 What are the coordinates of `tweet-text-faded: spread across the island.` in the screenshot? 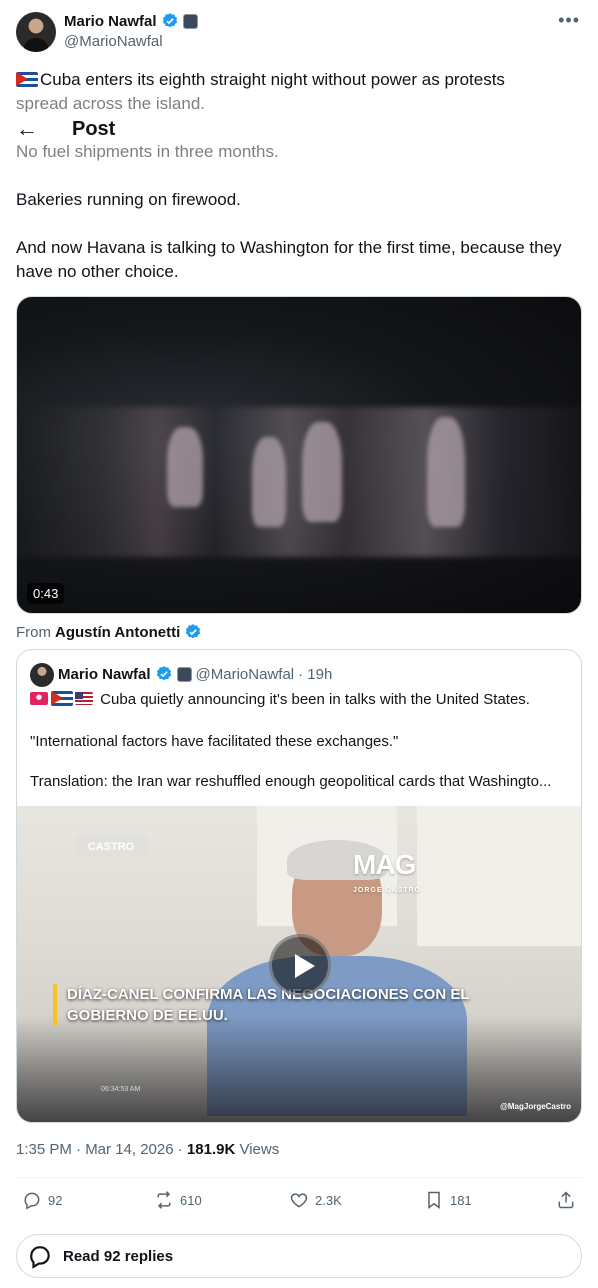 It's located at (110, 103).